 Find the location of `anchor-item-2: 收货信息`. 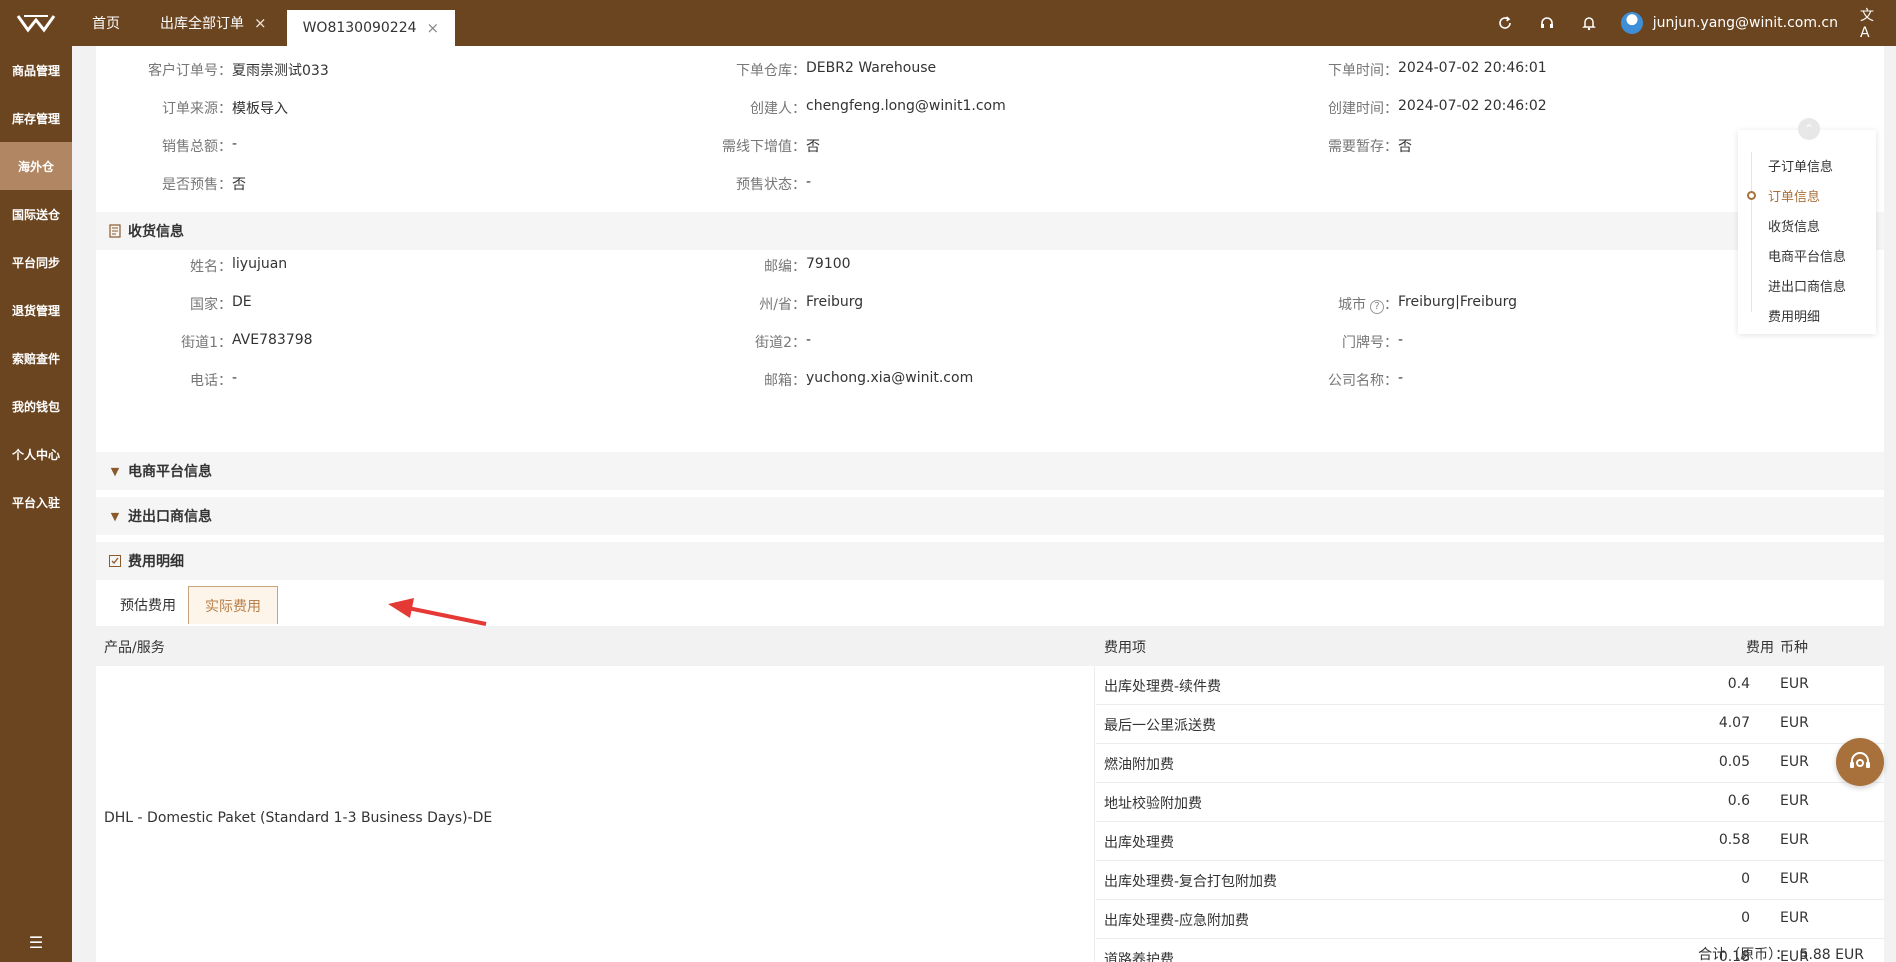

anchor-item-2: 收货信息 is located at coordinates (1794, 225).